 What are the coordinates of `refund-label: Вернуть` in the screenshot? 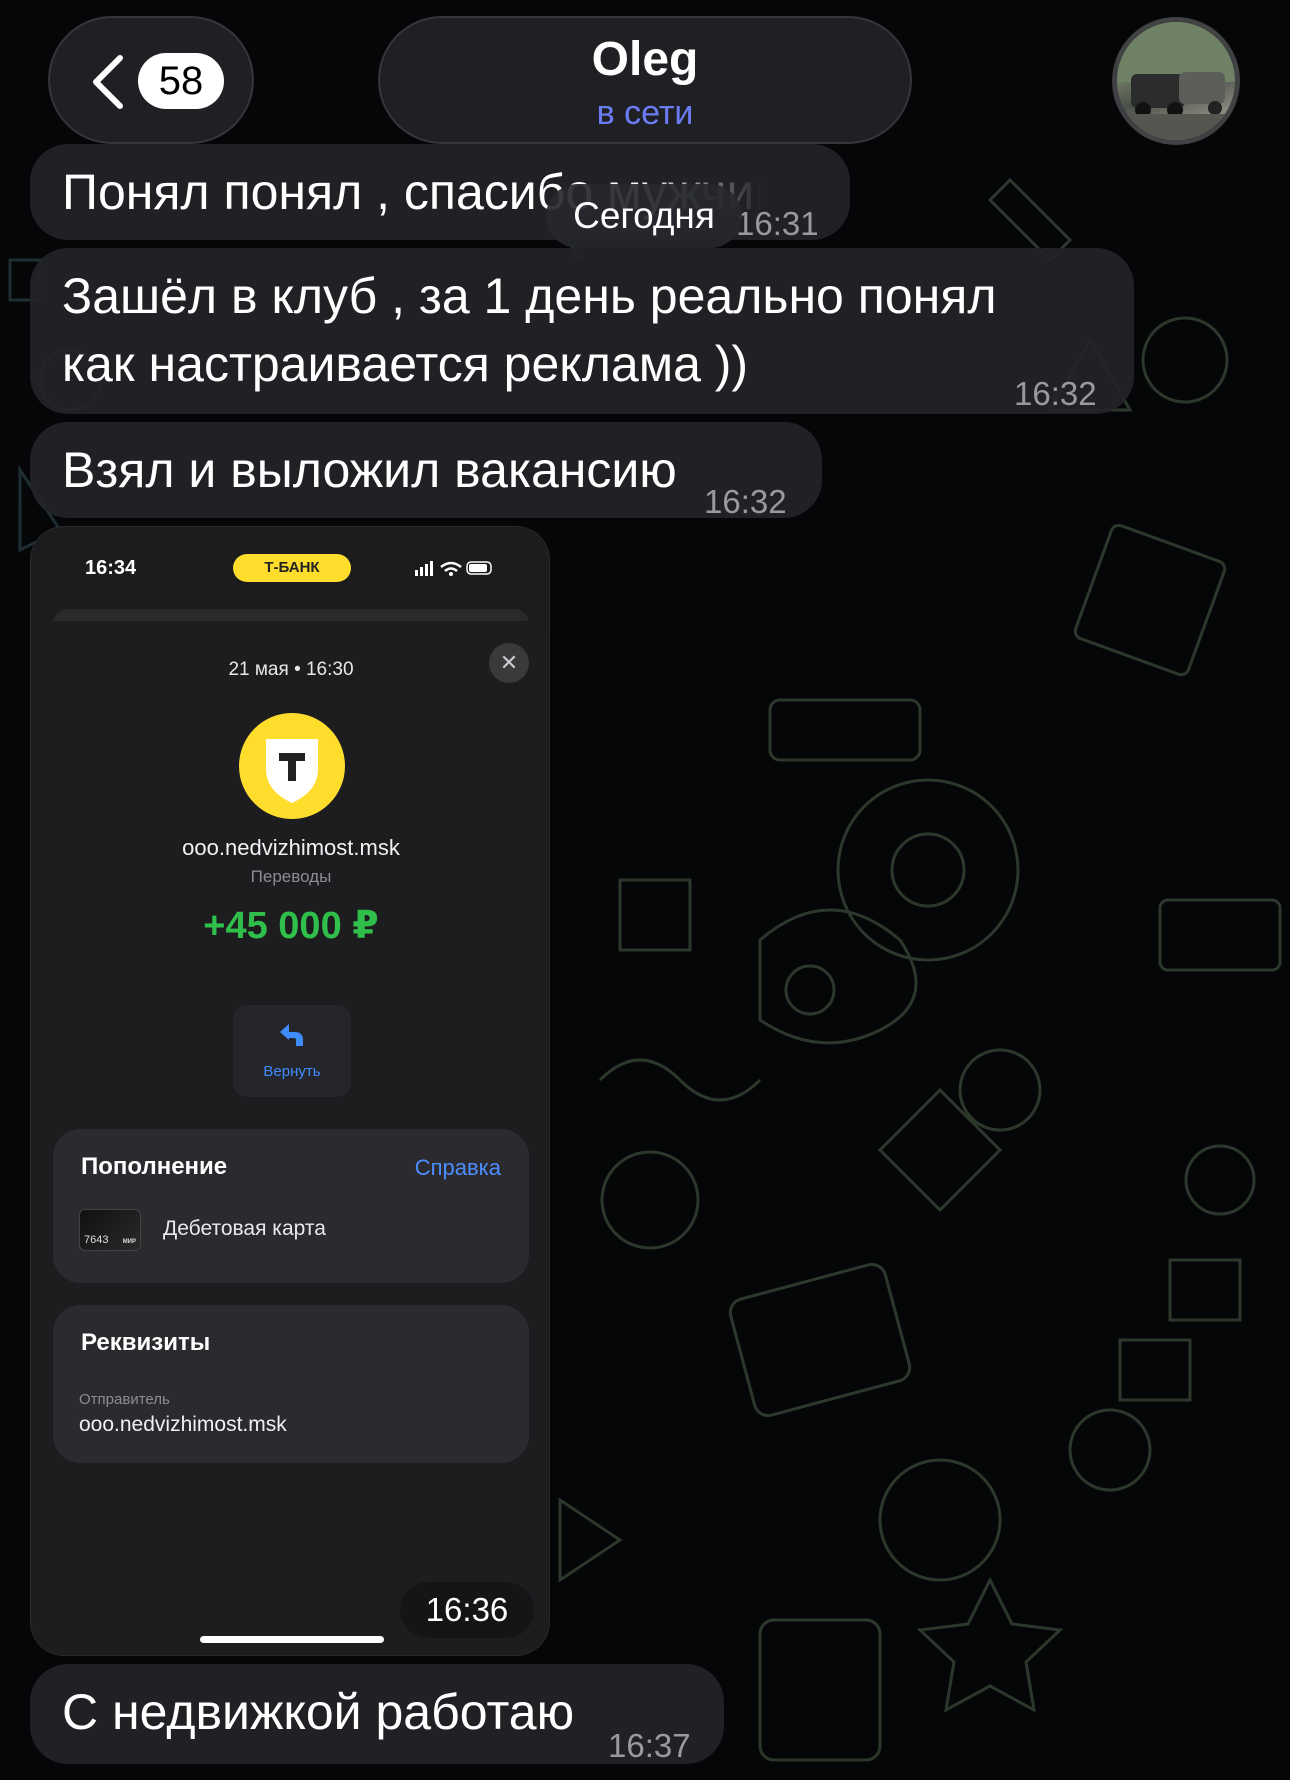 It's located at (292, 1071).